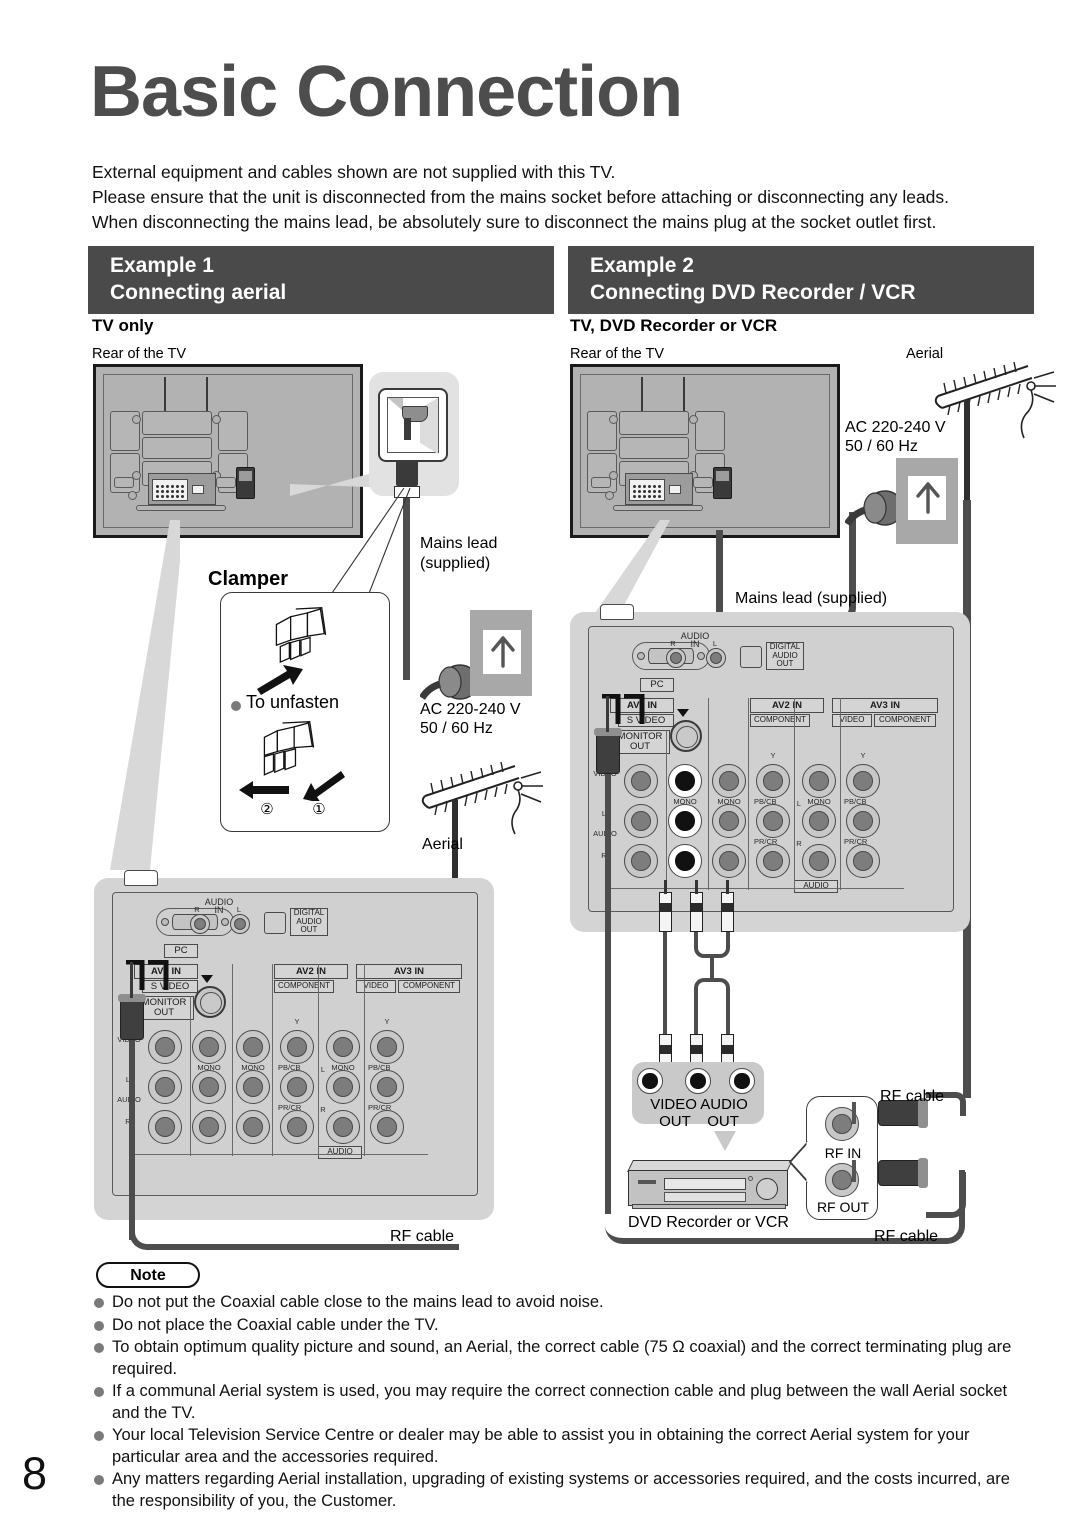 The width and height of the screenshot is (1080, 1527). What do you see at coordinates (685, 781) in the screenshot?
I see `ex2-jack-av1-video` at bounding box center [685, 781].